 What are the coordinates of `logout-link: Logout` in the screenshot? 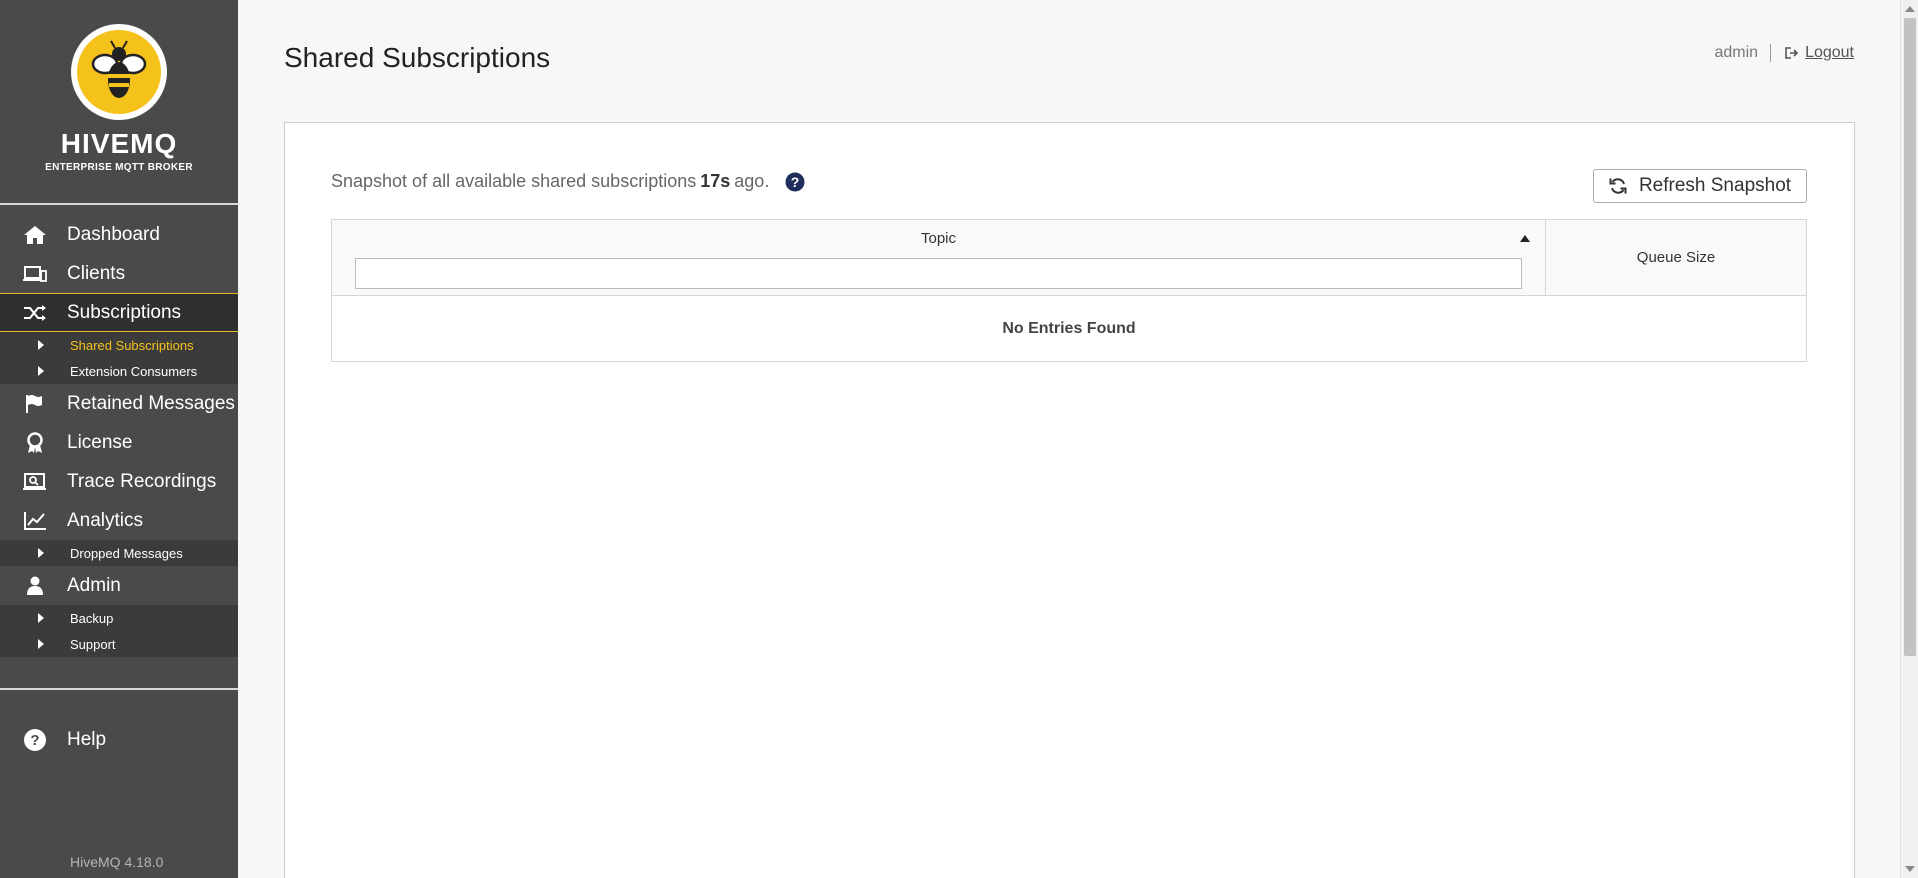 It's located at (1819, 53).